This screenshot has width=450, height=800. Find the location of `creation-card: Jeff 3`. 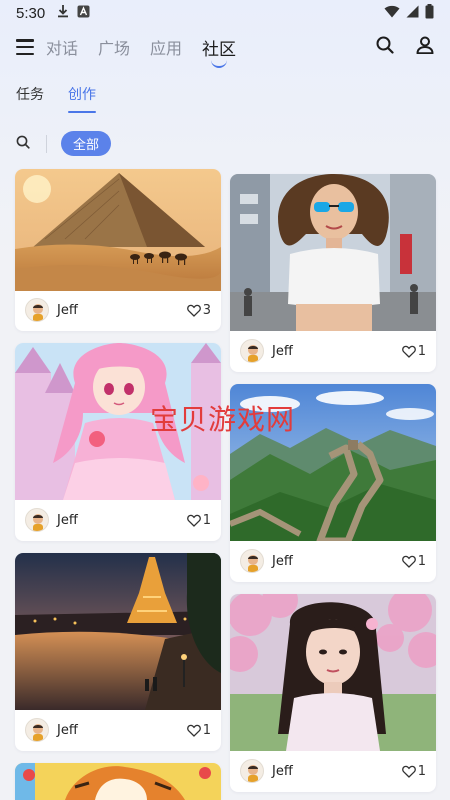

creation-card: Jeff 3 is located at coordinates (118, 250).